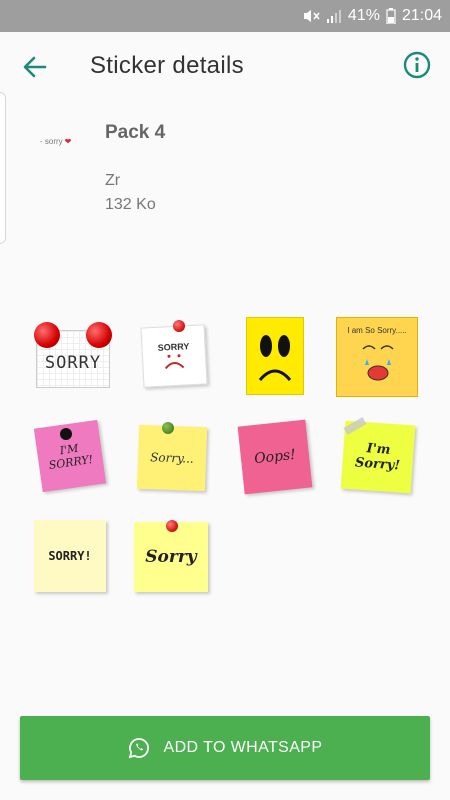 Image resolution: width=450 pixels, height=800 pixels. Describe the element at coordinates (130, 204) in the screenshot. I see `pack-size: 132 Ko` at that location.